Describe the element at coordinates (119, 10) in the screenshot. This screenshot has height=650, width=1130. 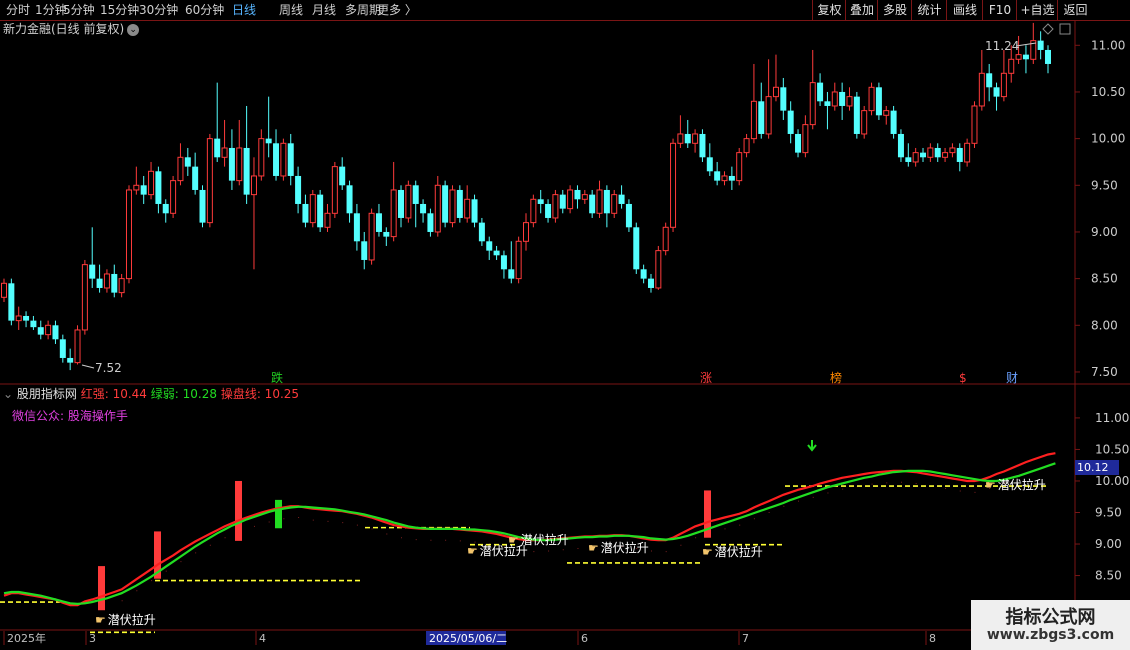
I see `period-tab-3: 15分钟` at that location.